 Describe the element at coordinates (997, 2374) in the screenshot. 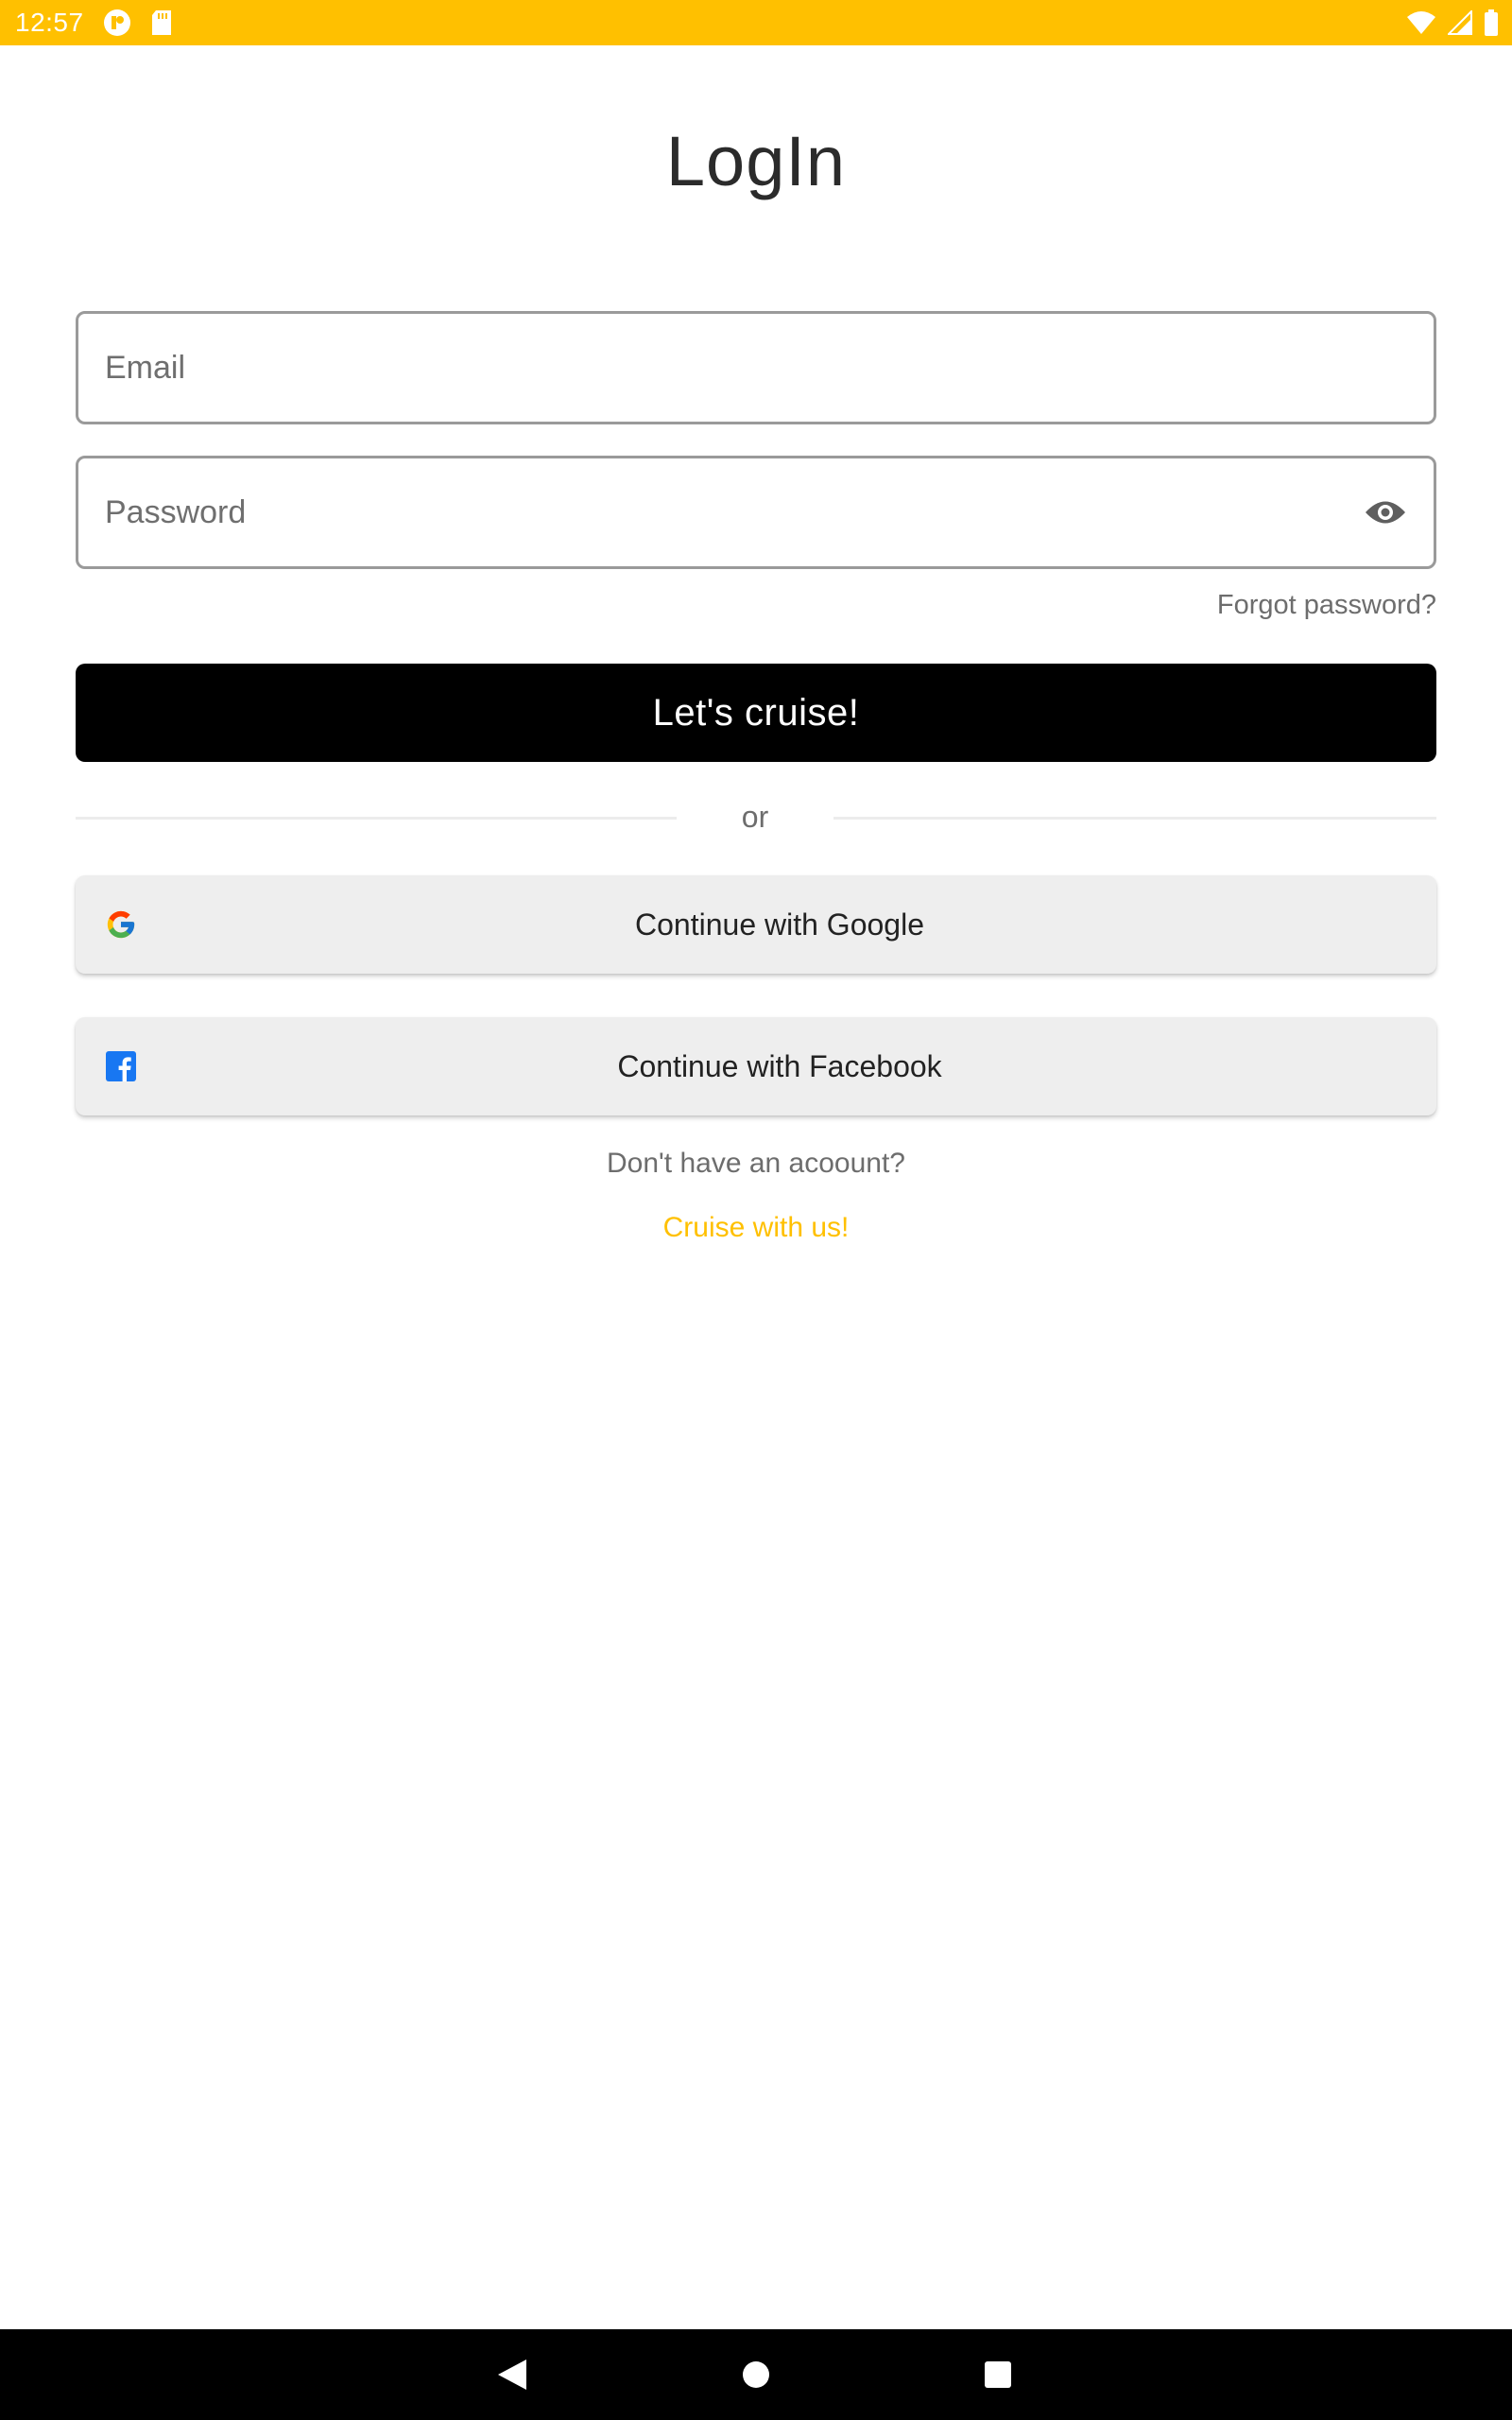

I see `recents-icon` at that location.